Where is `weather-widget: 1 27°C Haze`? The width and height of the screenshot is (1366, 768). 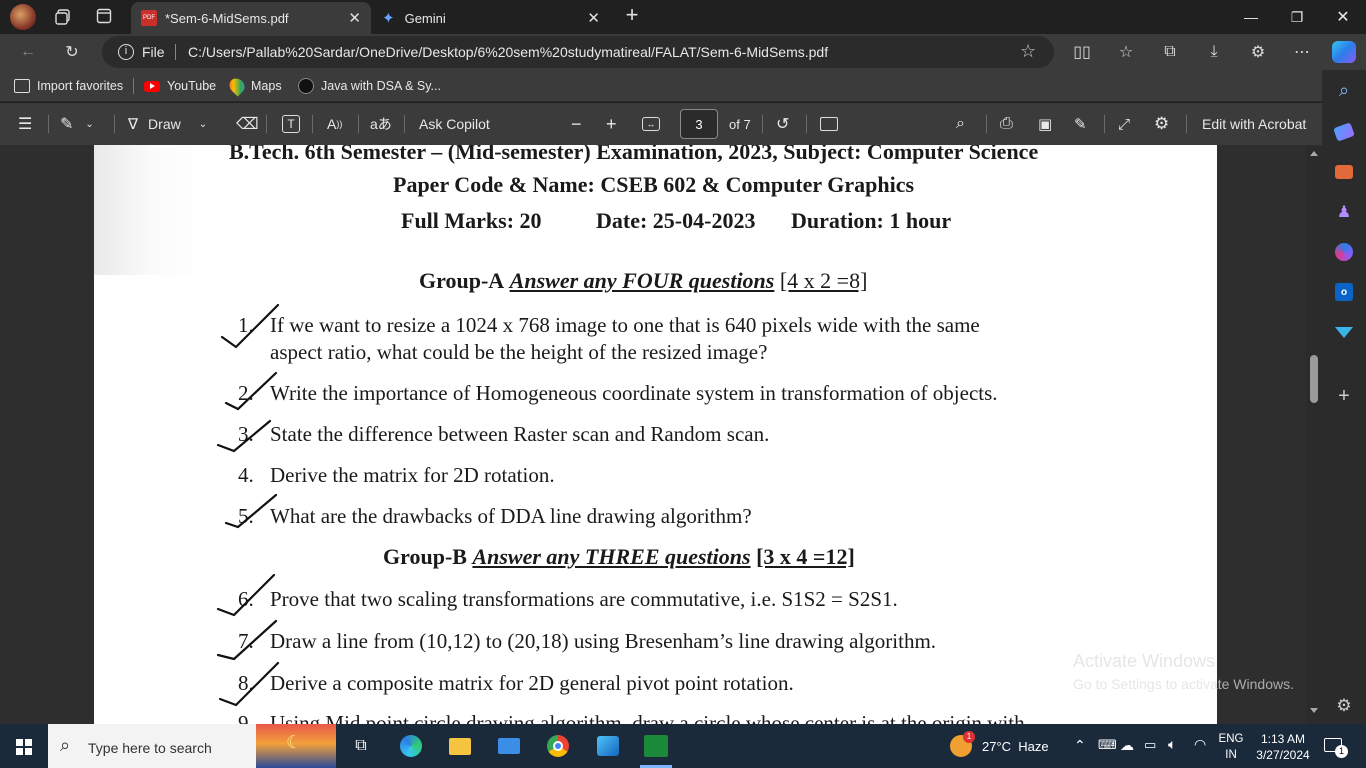 weather-widget: 1 27°C Haze is located at coordinates (999, 744).